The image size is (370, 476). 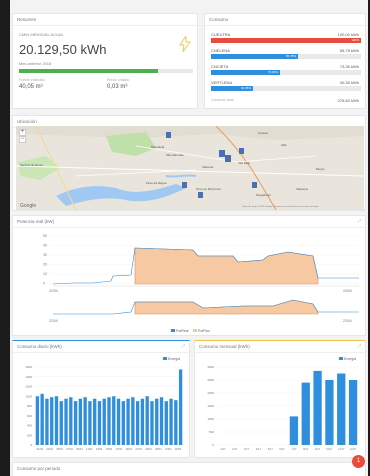 I want to click on map-place-label: Murça, so click(x=320, y=169).